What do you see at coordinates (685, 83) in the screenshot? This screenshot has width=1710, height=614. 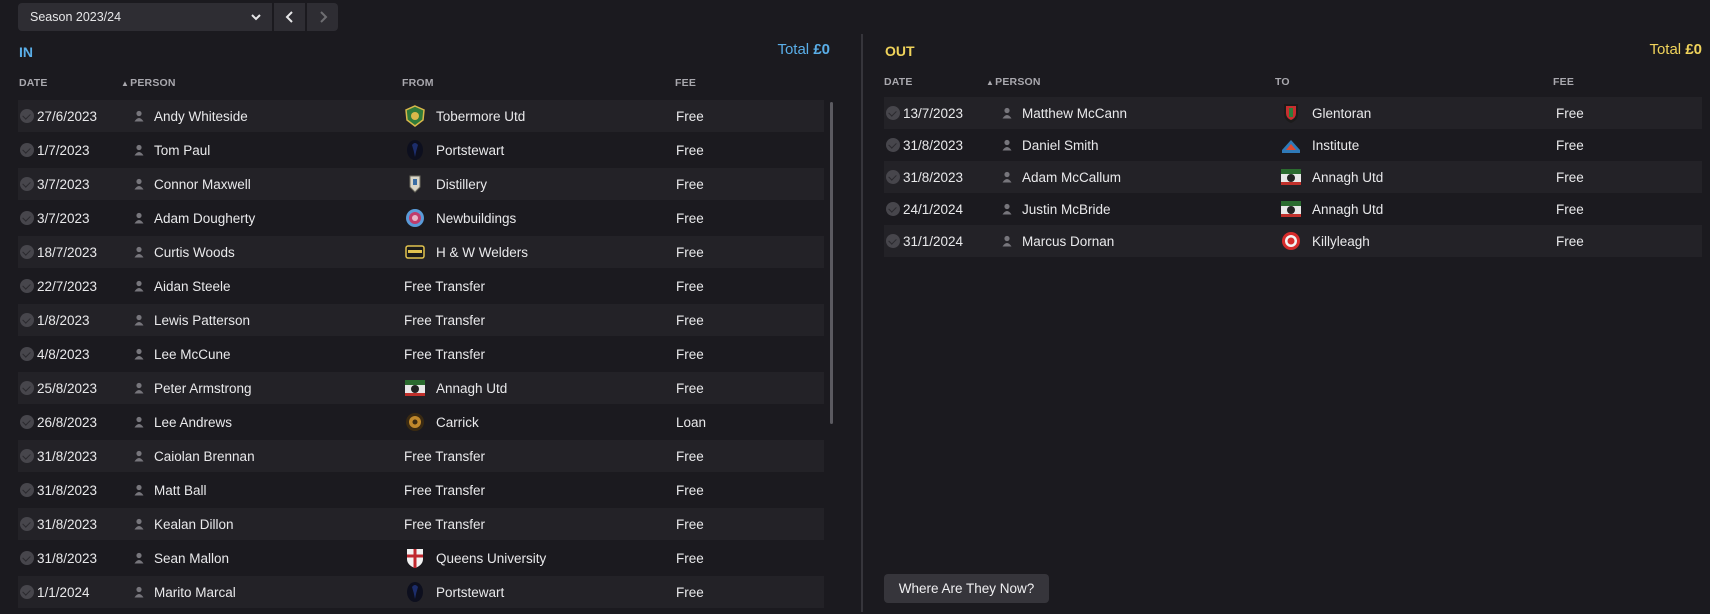 I see `in-col-fee: FEE` at bounding box center [685, 83].